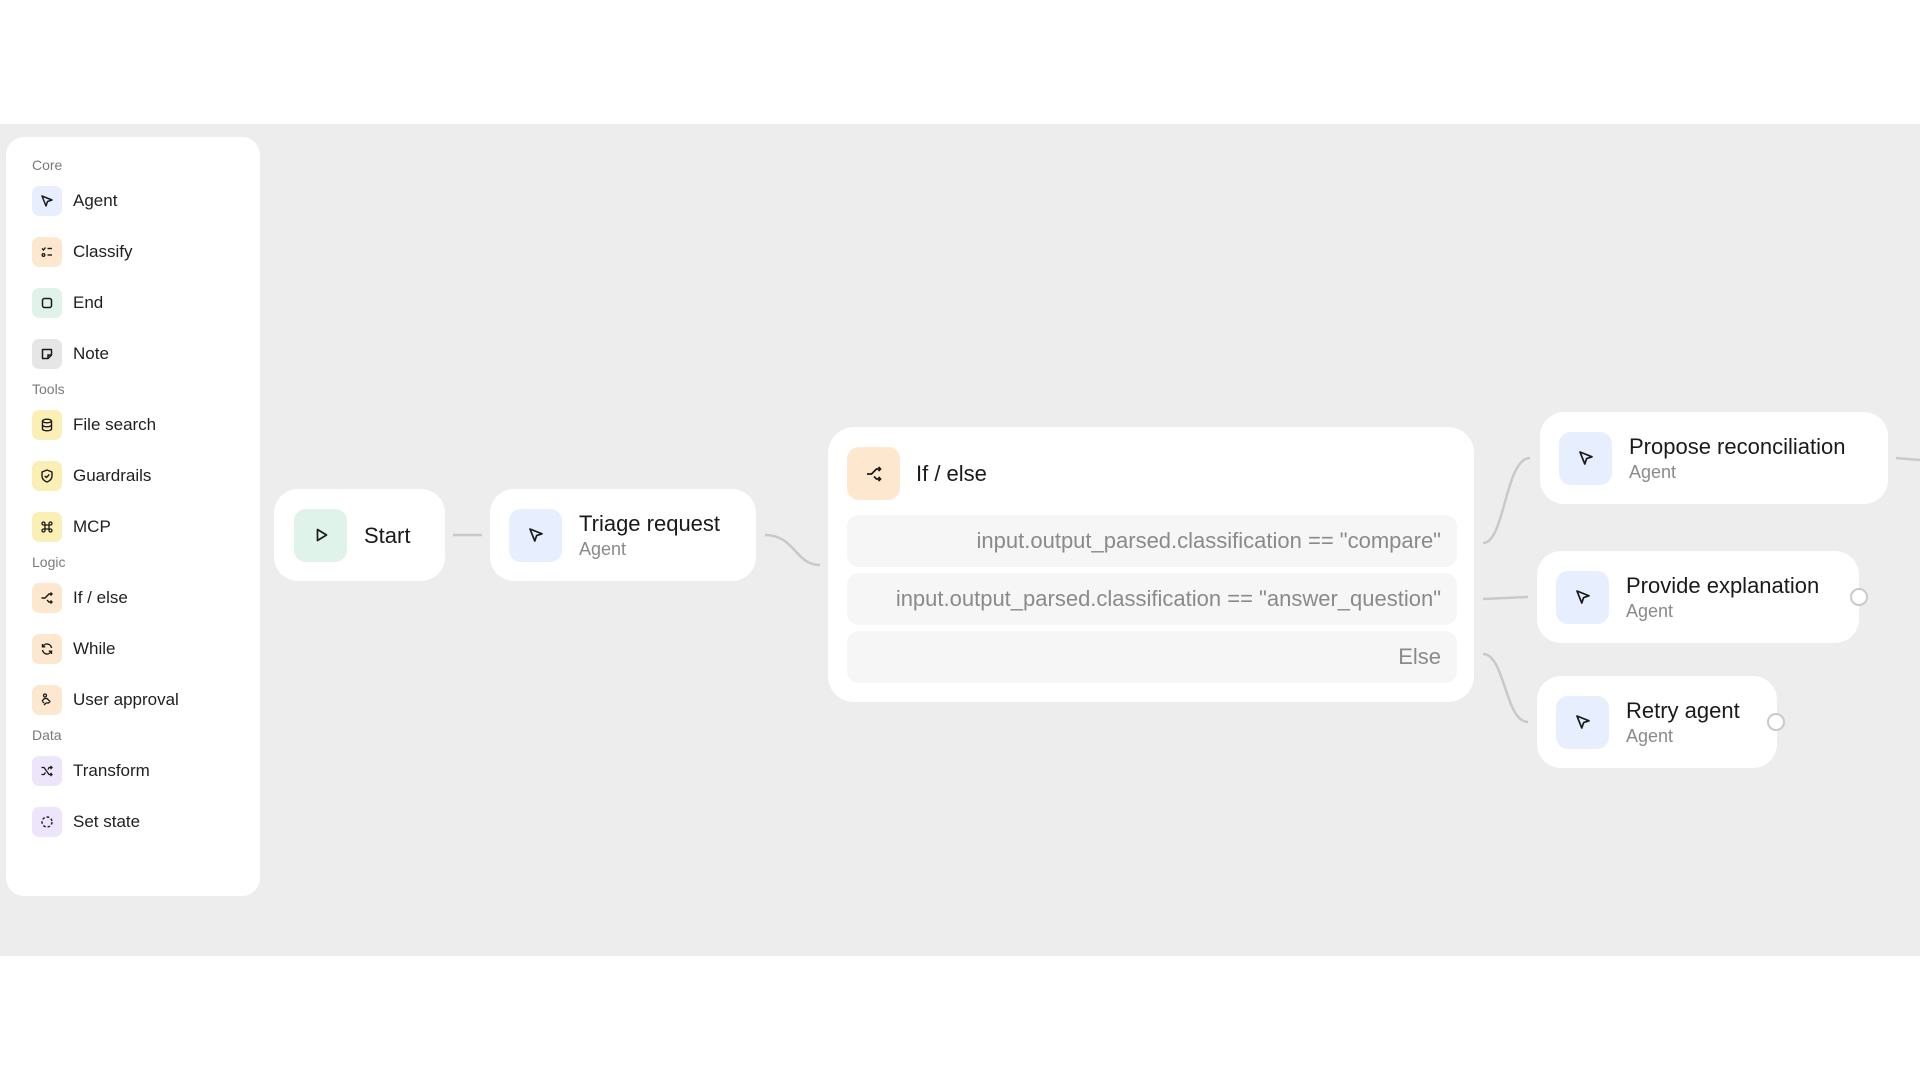 This screenshot has height=1080, width=1920. What do you see at coordinates (112, 475) in the screenshot?
I see `palette-item-label: Guardrails` at bounding box center [112, 475].